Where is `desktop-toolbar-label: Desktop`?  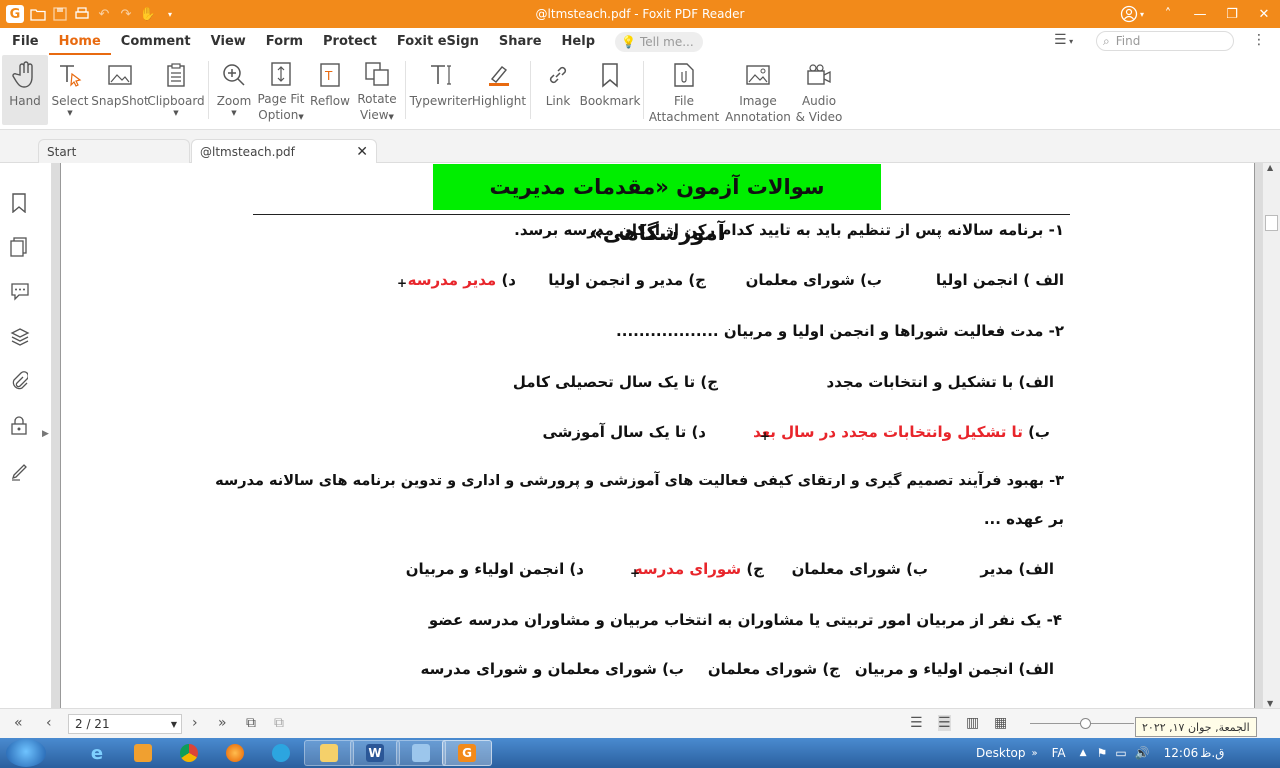
desktop-toolbar-label: Desktop is located at coordinates (1001, 753).